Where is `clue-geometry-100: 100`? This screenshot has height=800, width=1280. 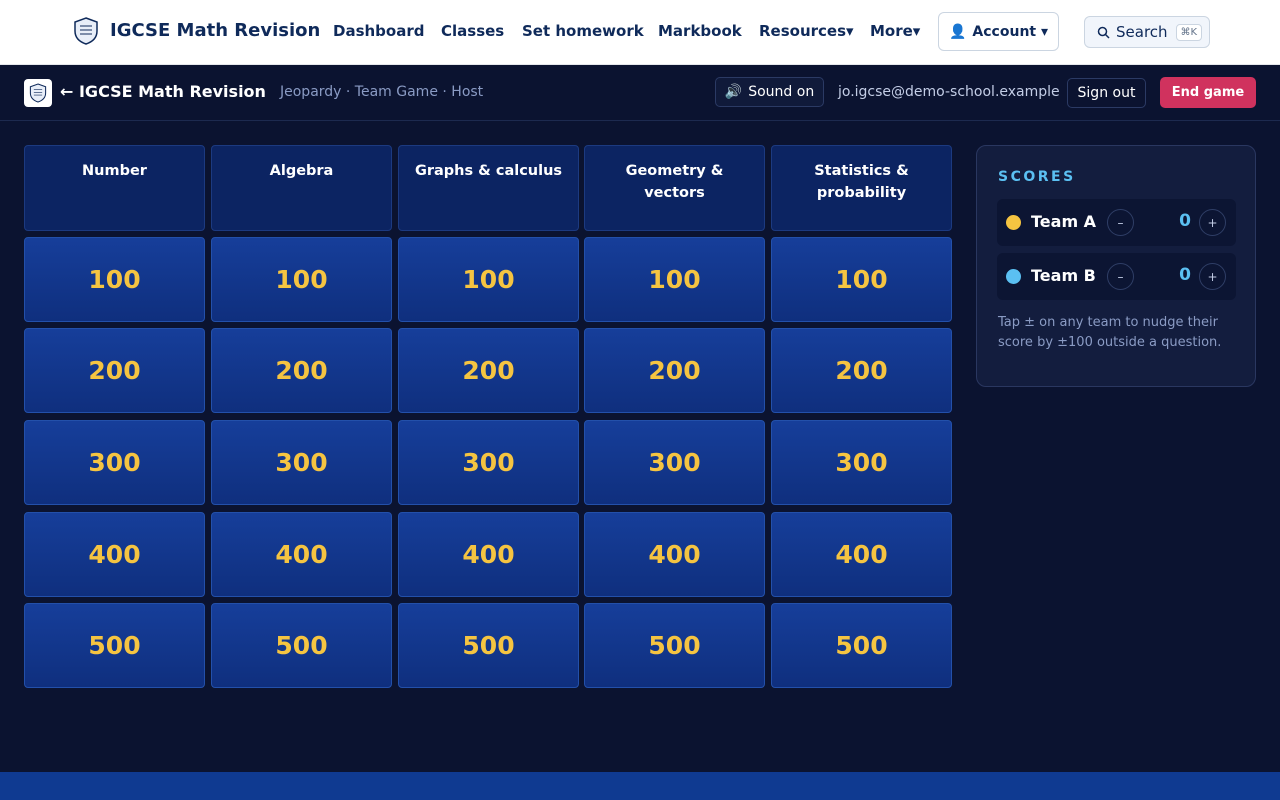 clue-geometry-100: 100 is located at coordinates (674, 279).